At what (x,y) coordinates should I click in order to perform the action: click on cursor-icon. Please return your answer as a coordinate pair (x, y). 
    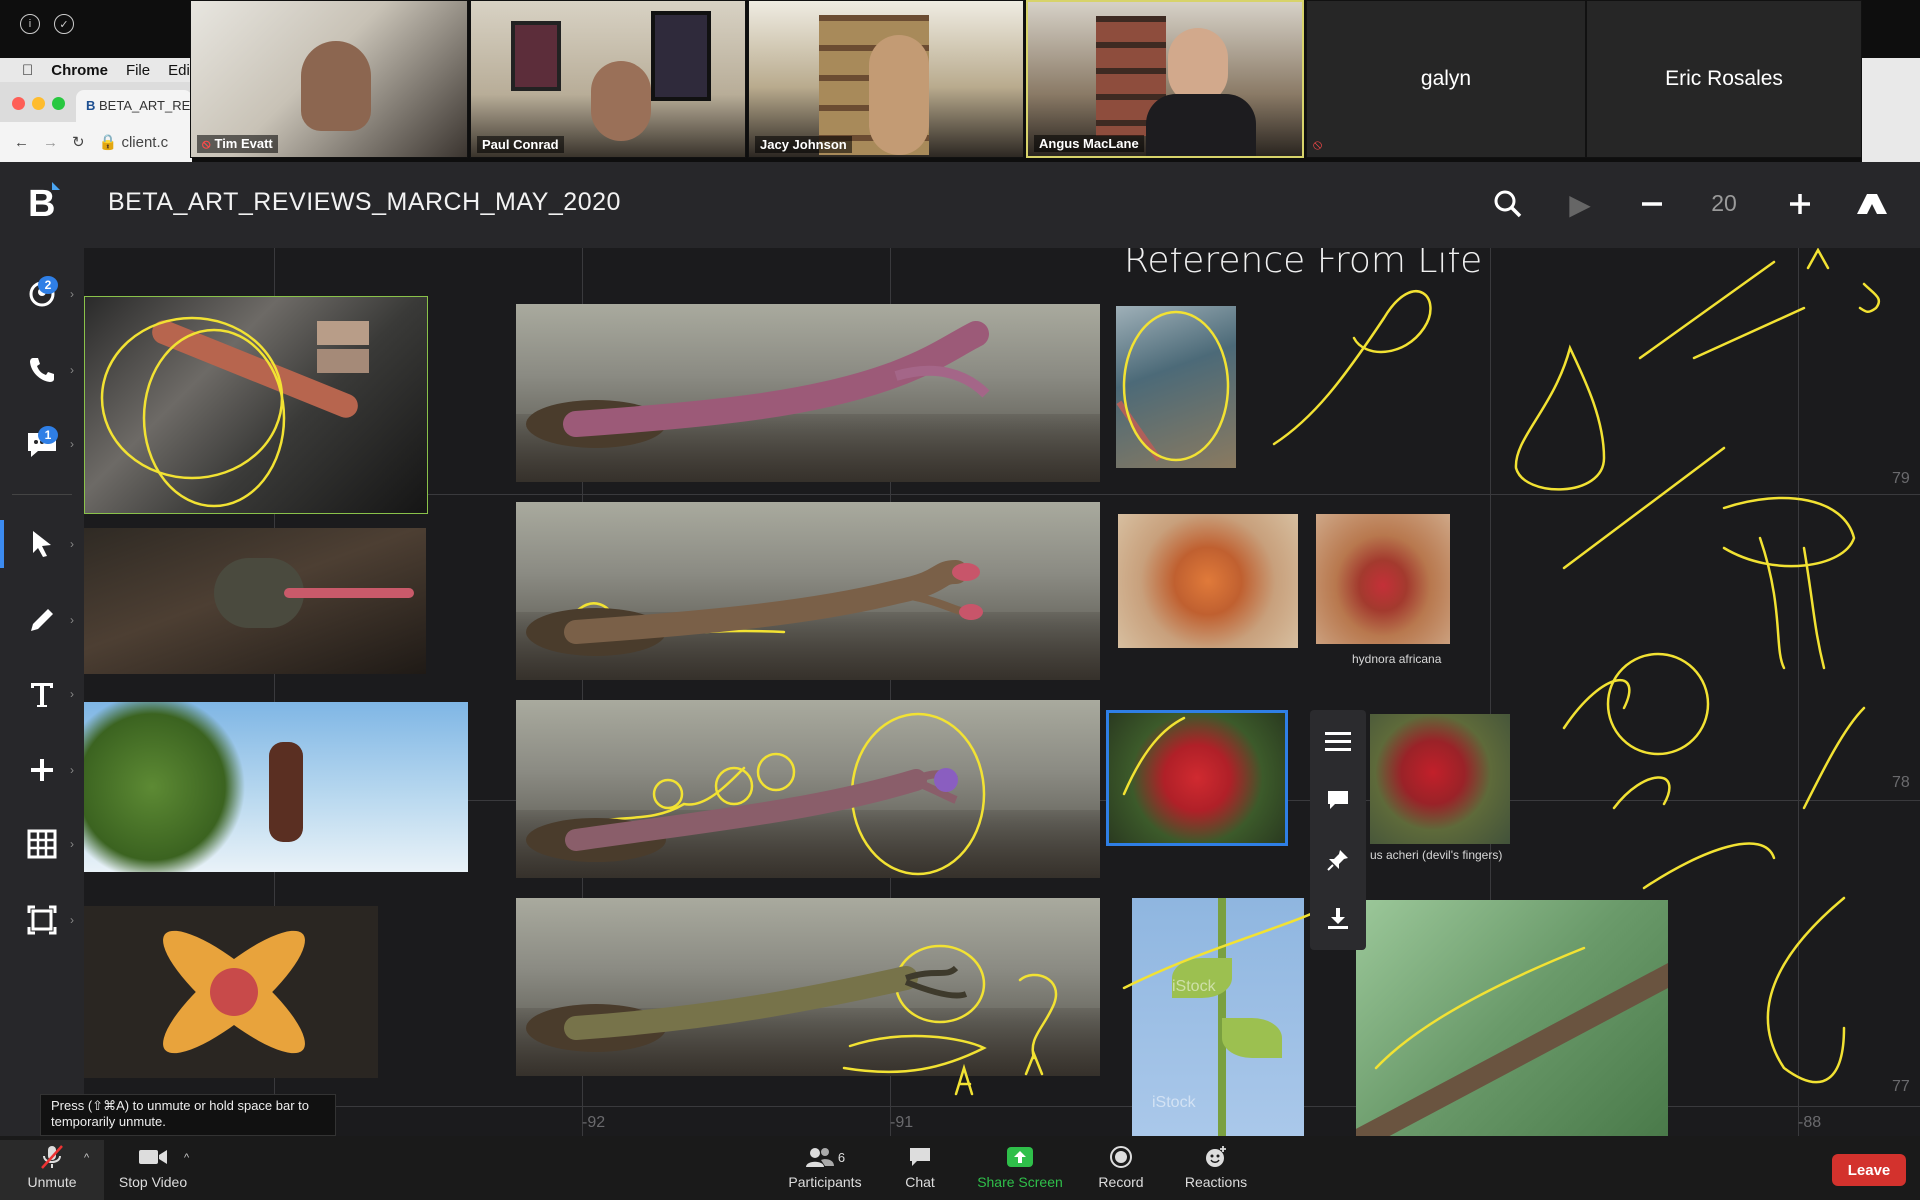
    Looking at the image, I should click on (42, 544).